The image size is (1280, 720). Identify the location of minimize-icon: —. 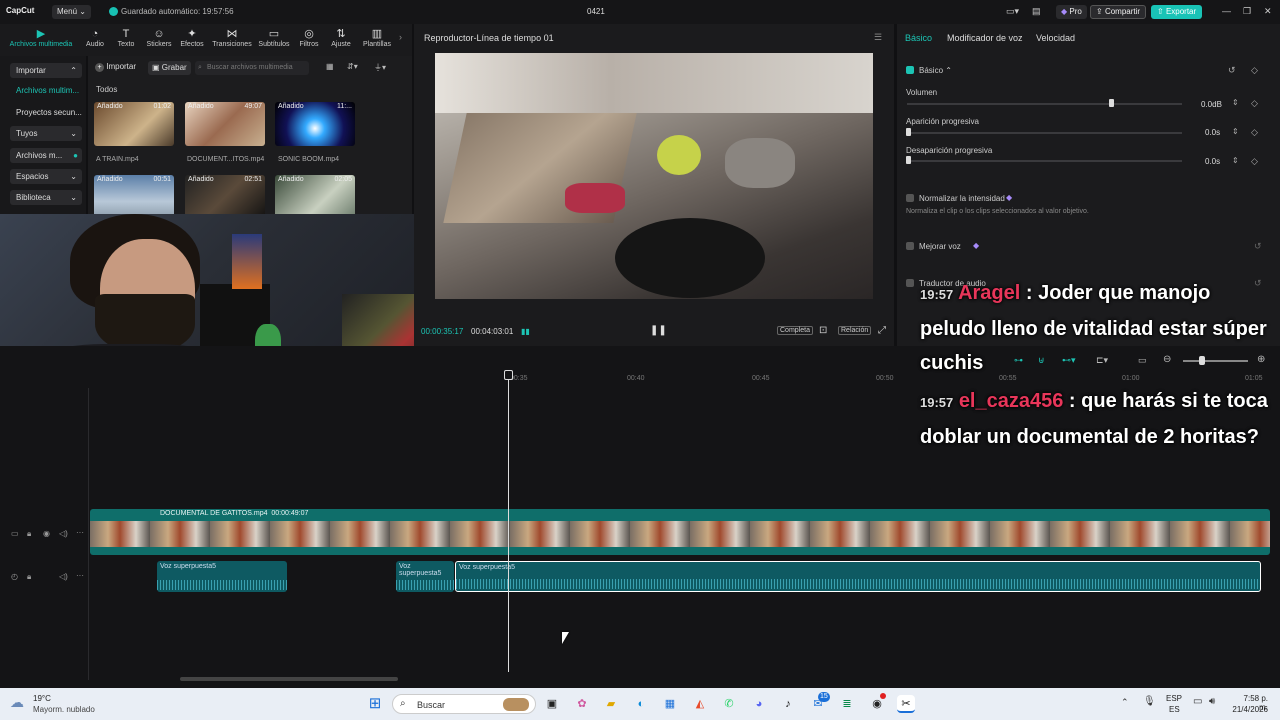
(1226, 11).